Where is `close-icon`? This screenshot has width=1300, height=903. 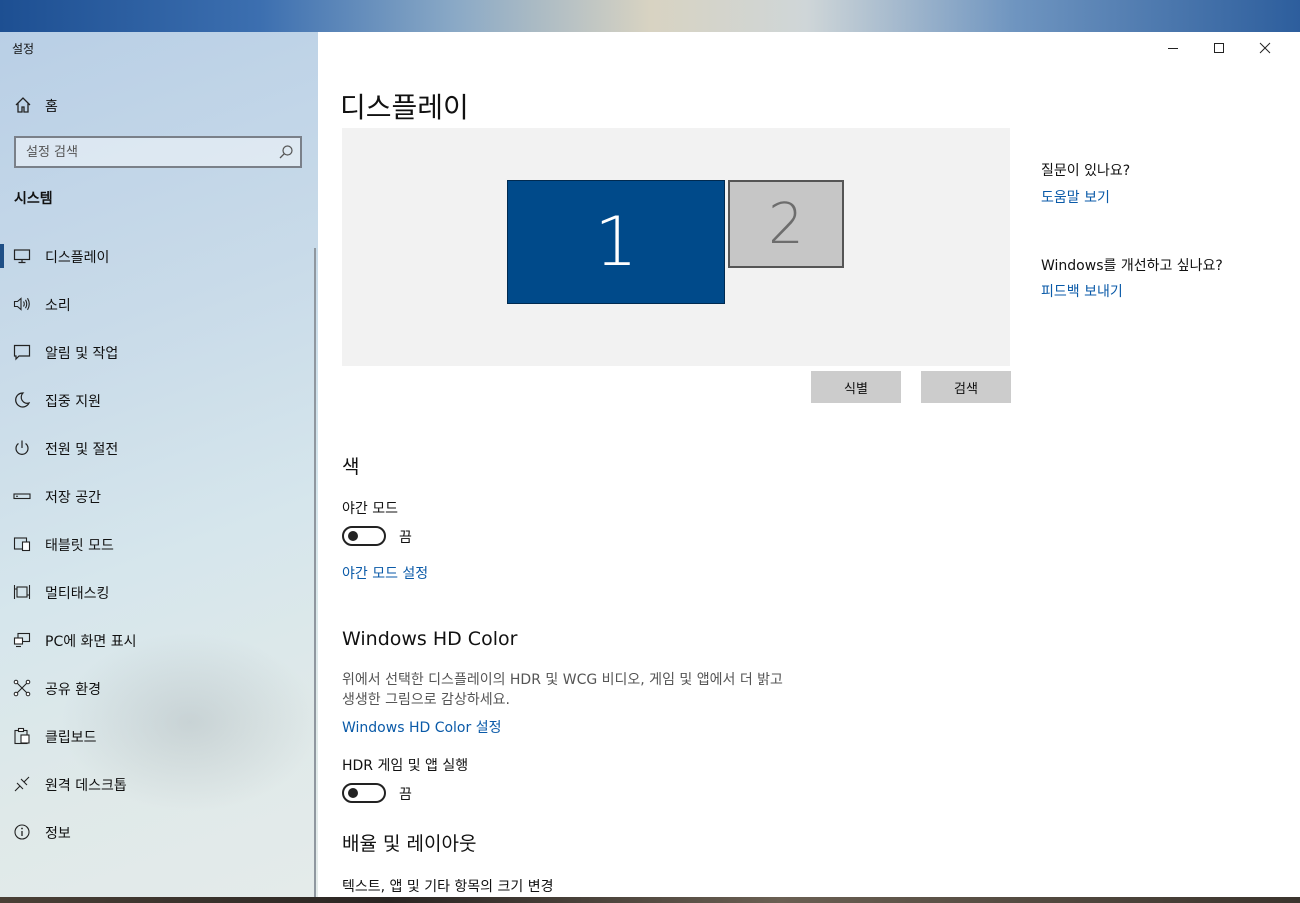 close-icon is located at coordinates (1265, 48).